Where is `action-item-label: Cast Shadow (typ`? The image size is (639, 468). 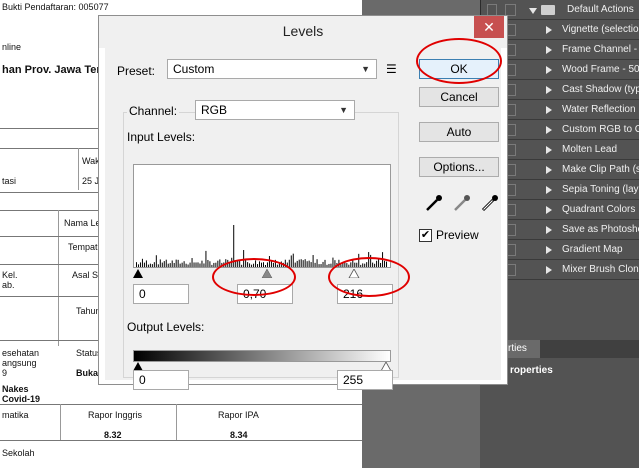 action-item-label: Cast Shadow (typ is located at coordinates (600, 89).